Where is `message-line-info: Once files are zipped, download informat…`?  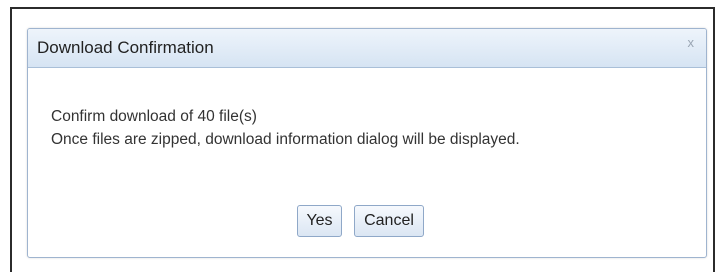 message-line-info: Once files are zipped, download informat… is located at coordinates (285, 139).